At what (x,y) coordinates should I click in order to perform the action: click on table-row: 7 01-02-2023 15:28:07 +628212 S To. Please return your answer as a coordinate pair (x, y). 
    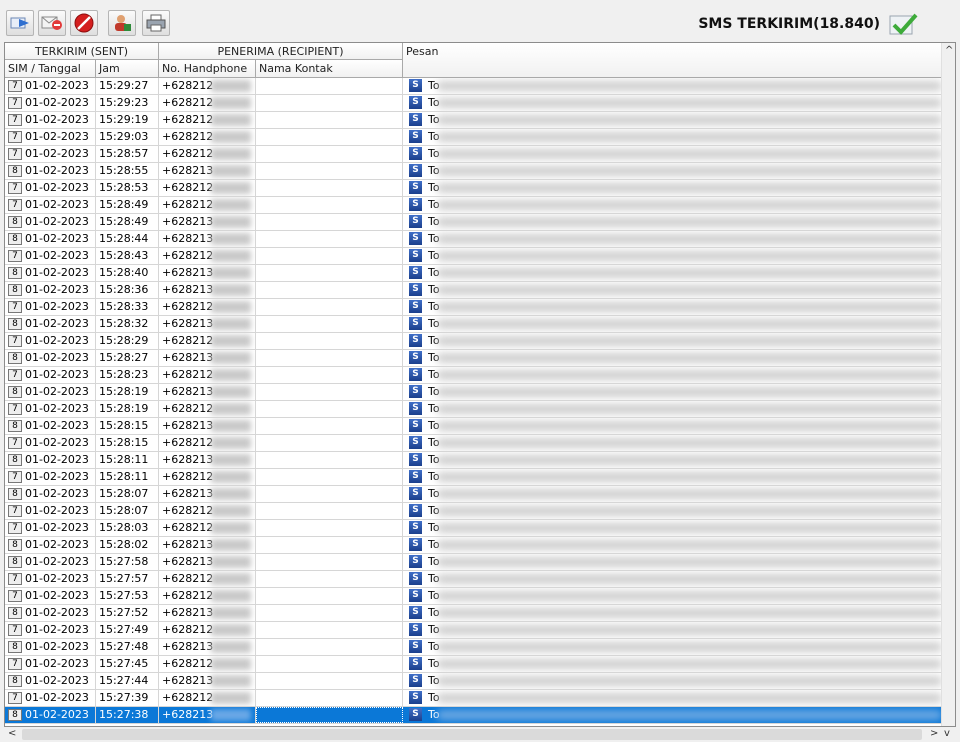
    Looking at the image, I should click on (474, 511).